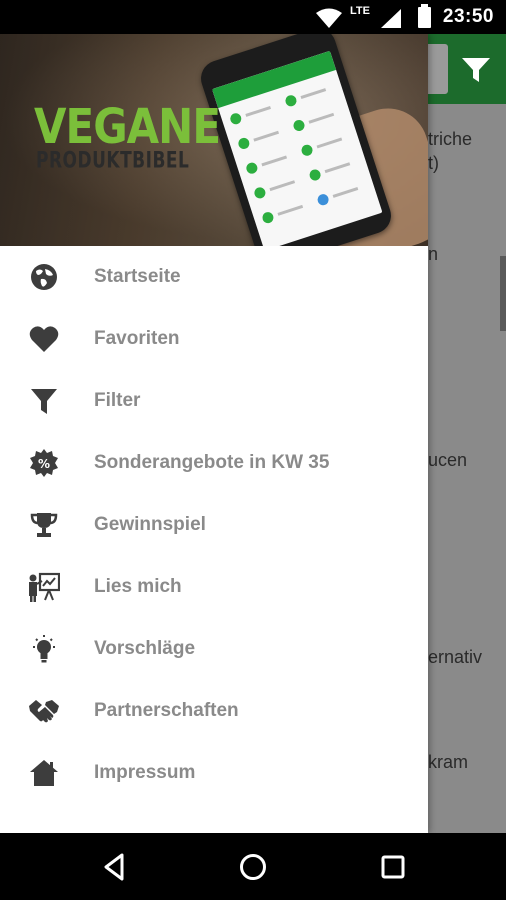 The image size is (506, 900). I want to click on logo-title: VEGANE, so click(127, 126).